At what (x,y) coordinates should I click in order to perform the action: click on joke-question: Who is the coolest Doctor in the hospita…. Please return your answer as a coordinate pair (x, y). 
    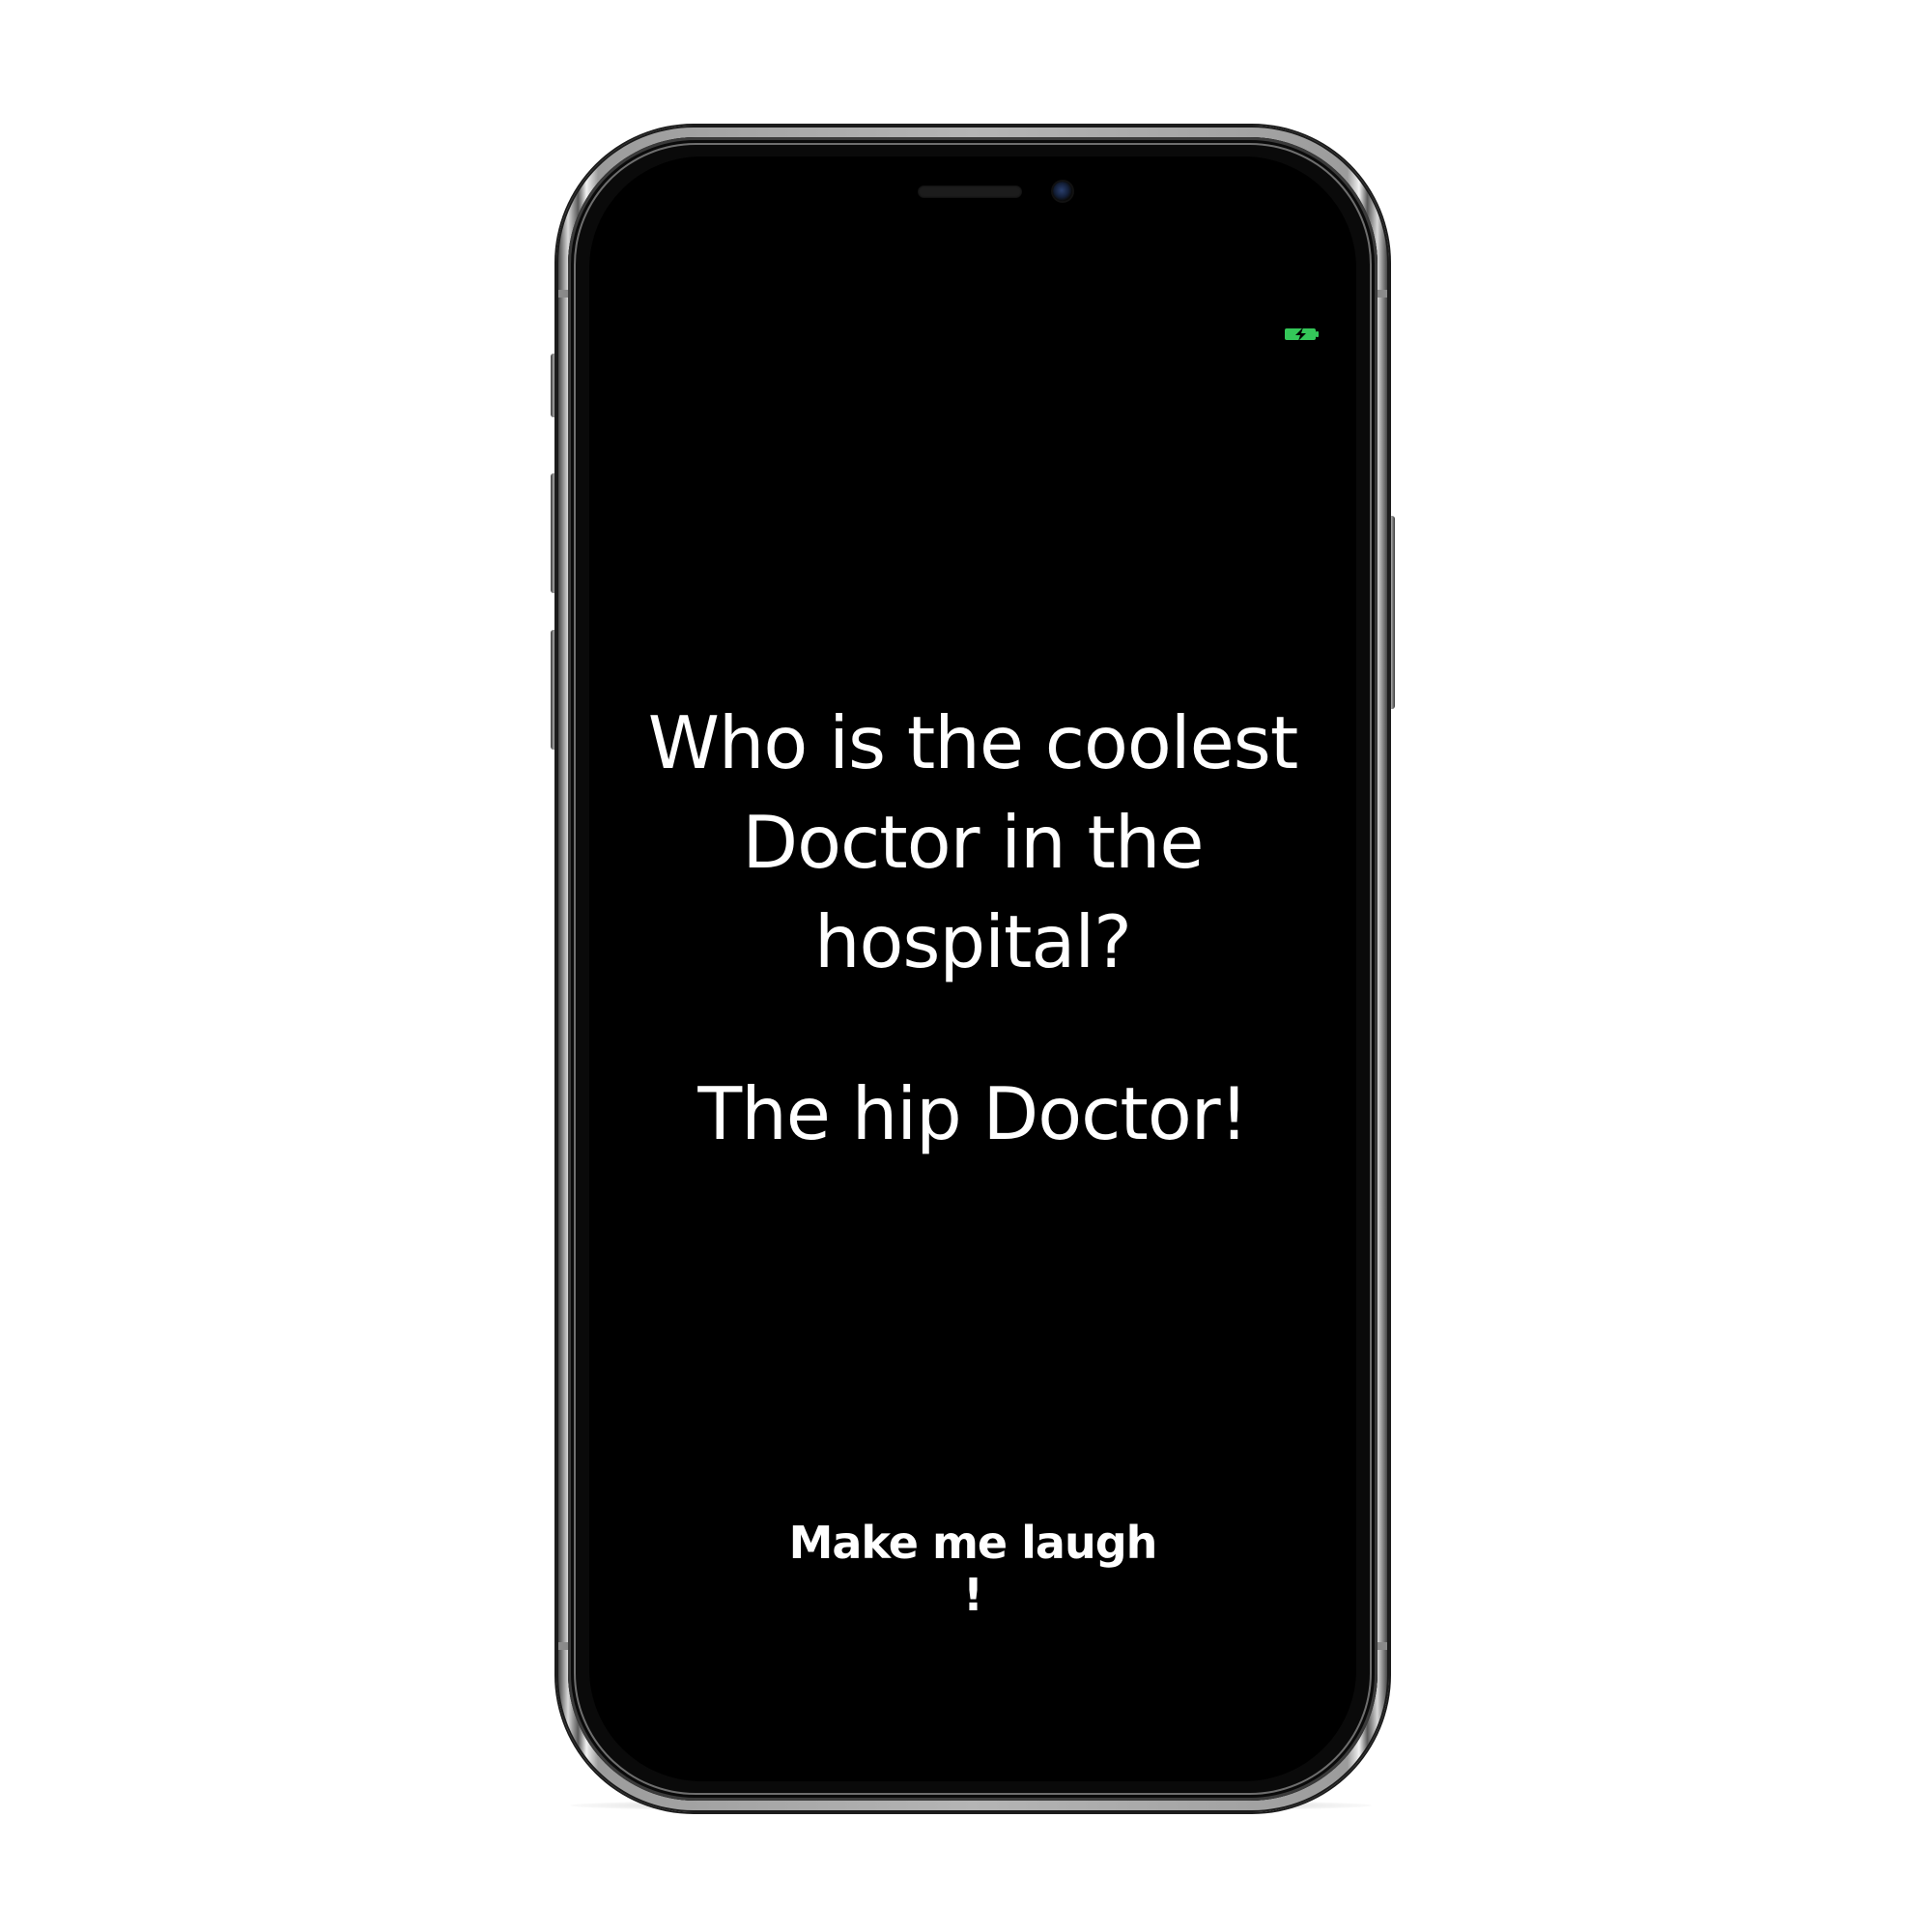
    Looking at the image, I should click on (973, 842).